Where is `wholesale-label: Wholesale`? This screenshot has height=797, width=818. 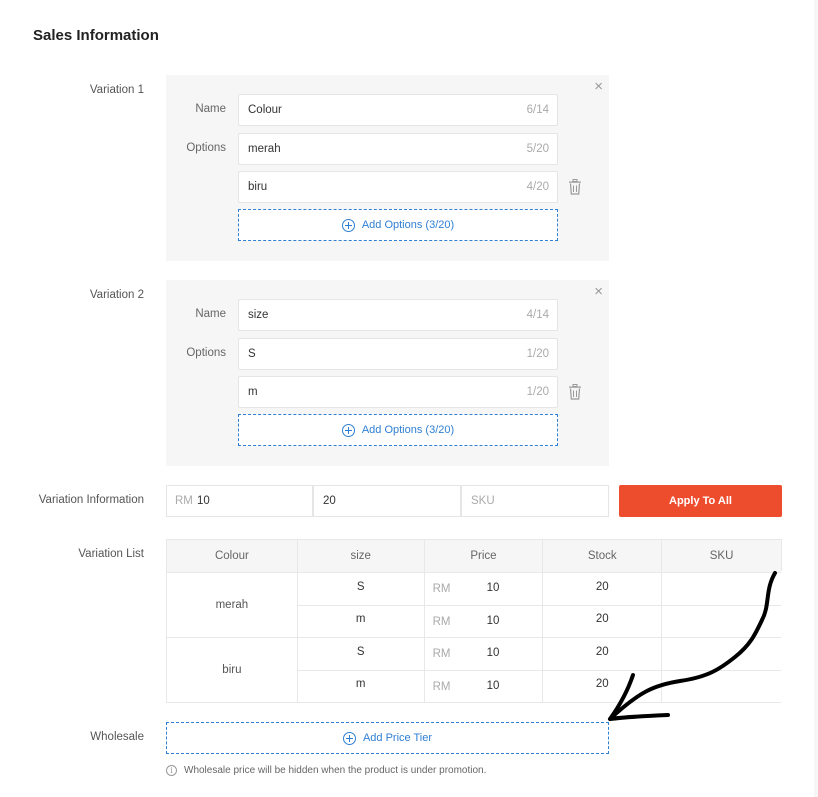
wholesale-label: Wholesale is located at coordinates (117, 737).